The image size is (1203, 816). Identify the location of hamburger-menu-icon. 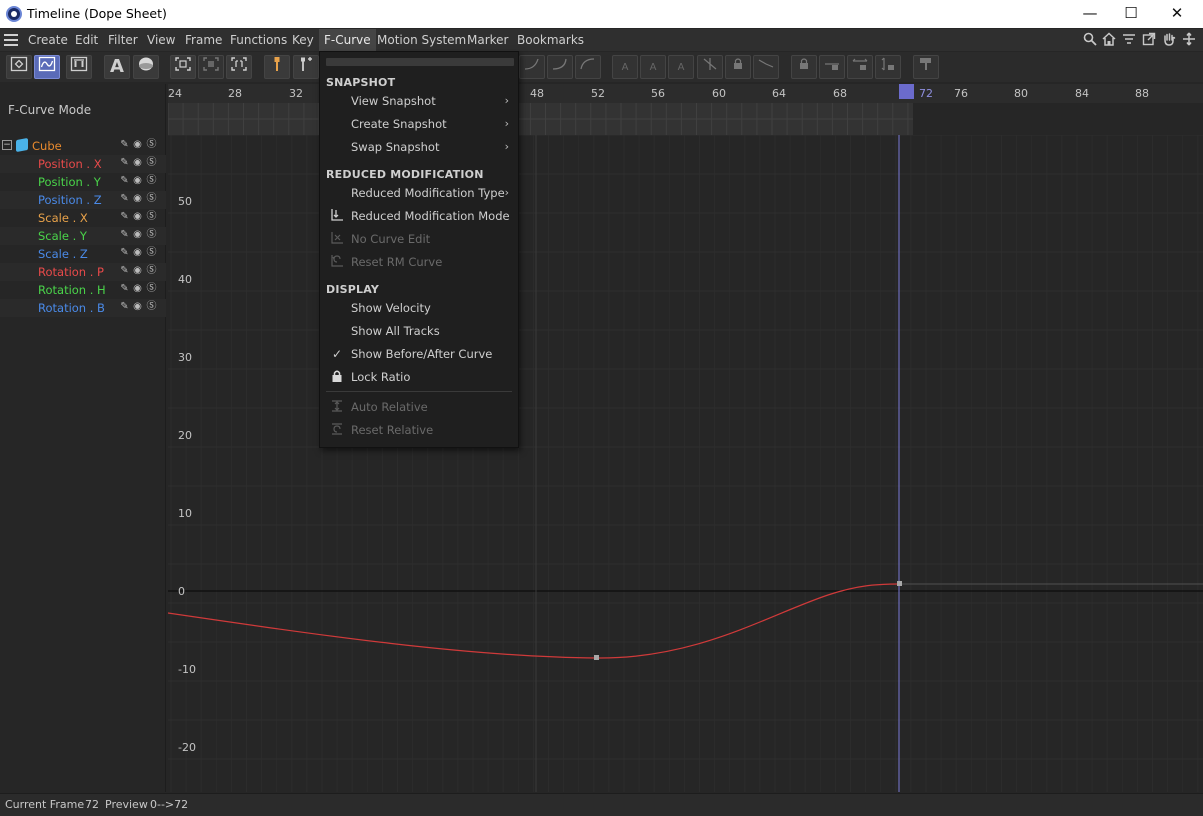
(11, 40).